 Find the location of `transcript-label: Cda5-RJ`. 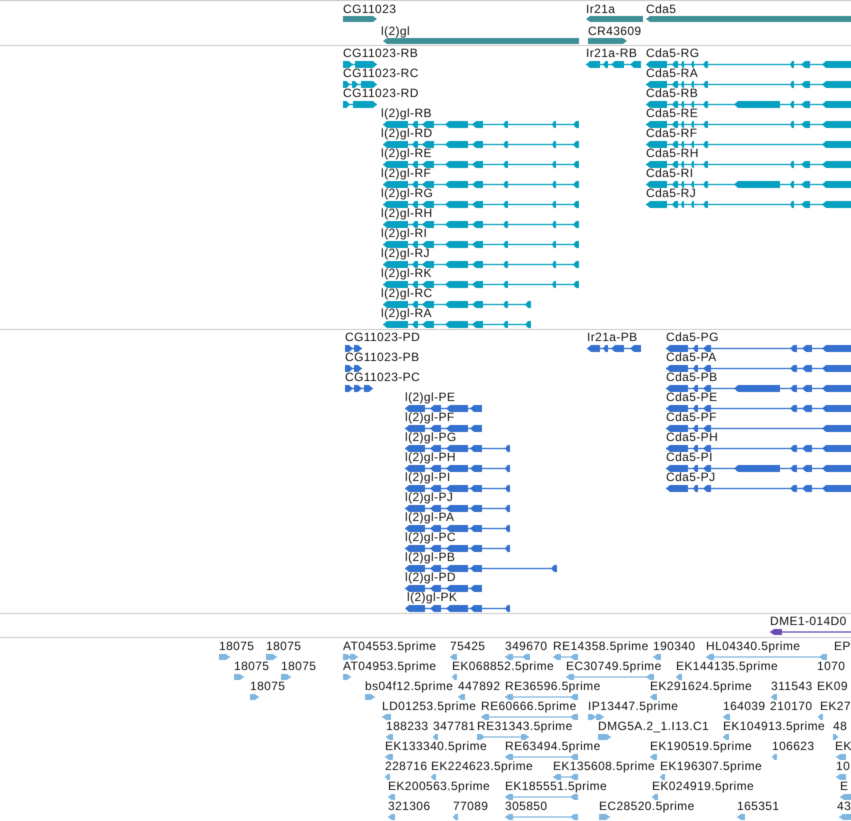

transcript-label: Cda5-RJ is located at coordinates (671, 193).